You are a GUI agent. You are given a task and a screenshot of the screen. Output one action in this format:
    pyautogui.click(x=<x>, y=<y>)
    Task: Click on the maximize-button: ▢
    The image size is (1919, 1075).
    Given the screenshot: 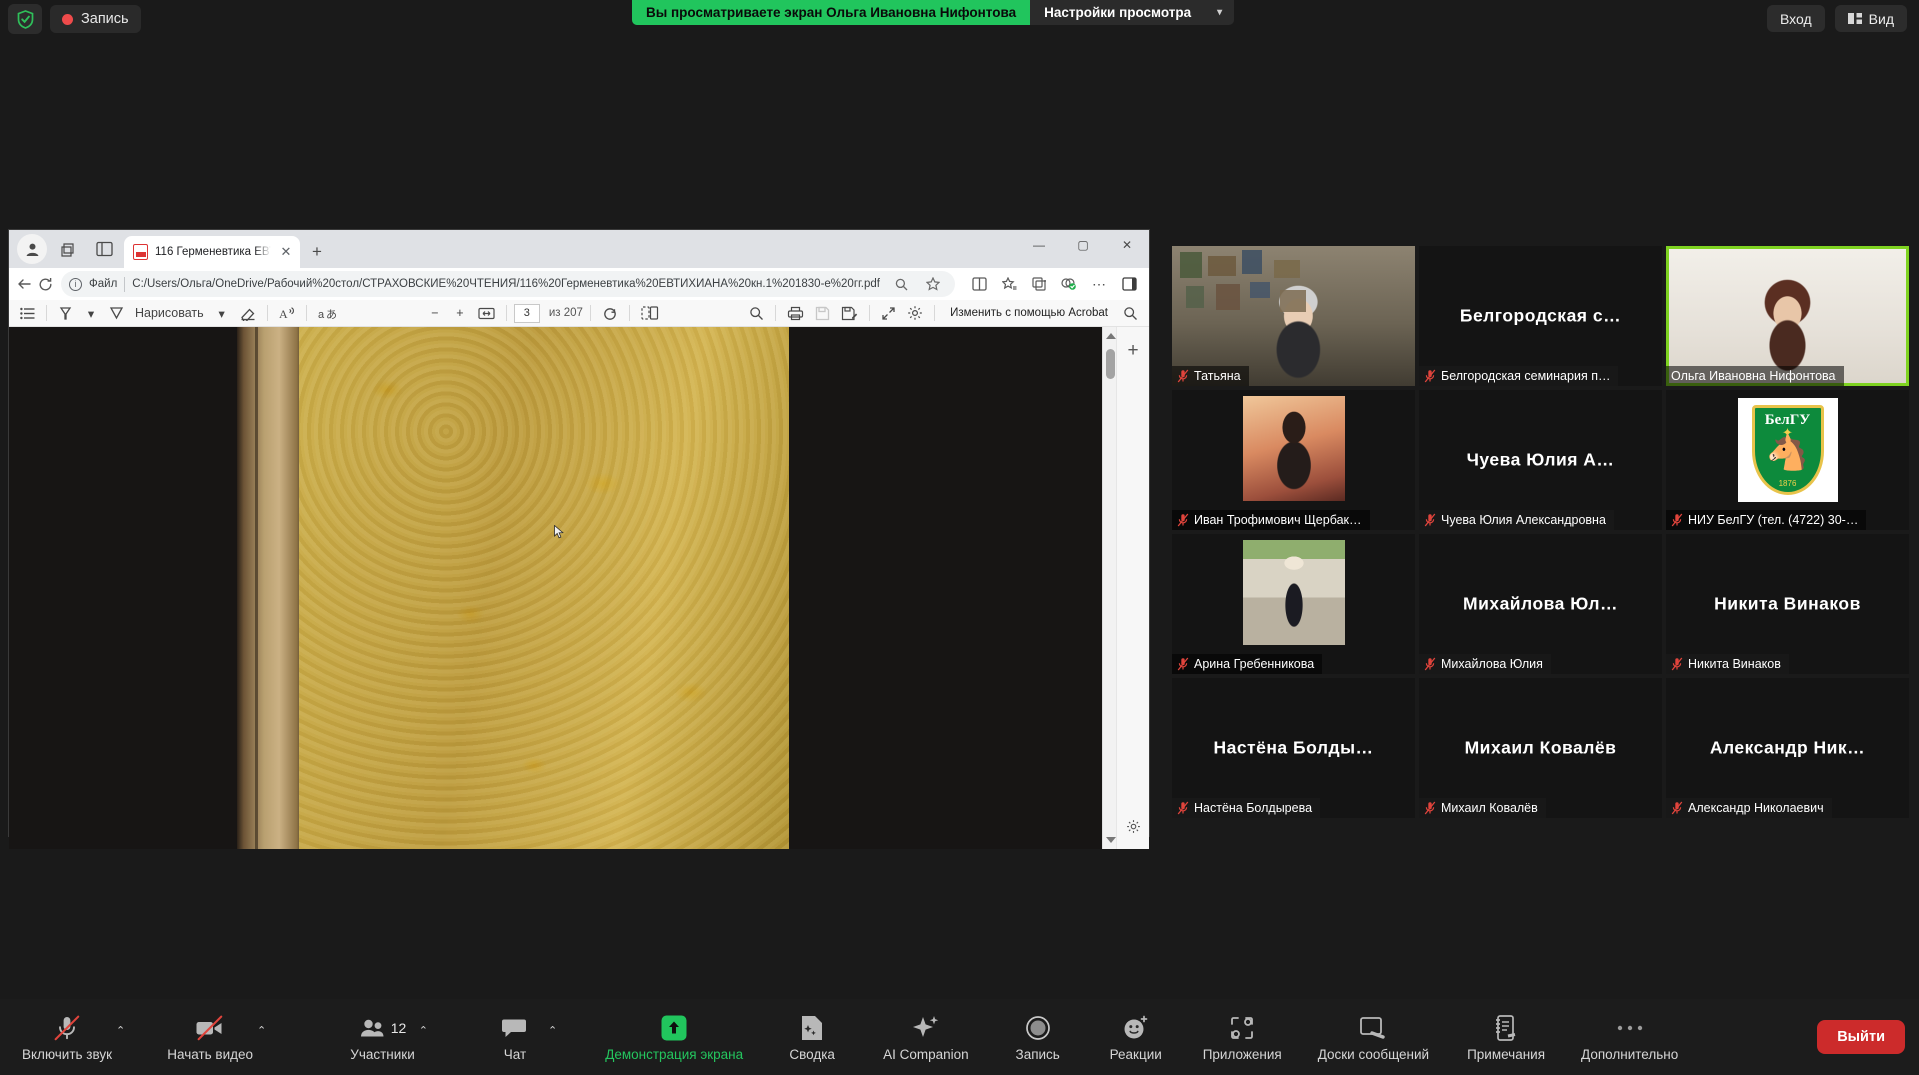 What is the action you would take?
    pyautogui.click(x=1083, y=245)
    